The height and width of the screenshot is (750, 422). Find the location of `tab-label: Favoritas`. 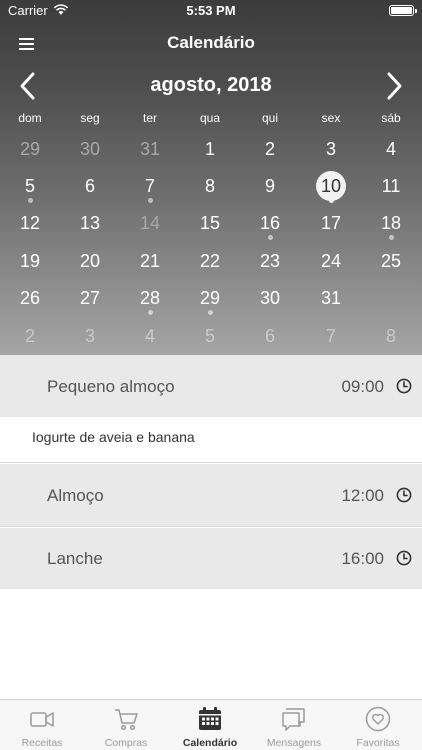

tab-label: Favoritas is located at coordinates (378, 743).